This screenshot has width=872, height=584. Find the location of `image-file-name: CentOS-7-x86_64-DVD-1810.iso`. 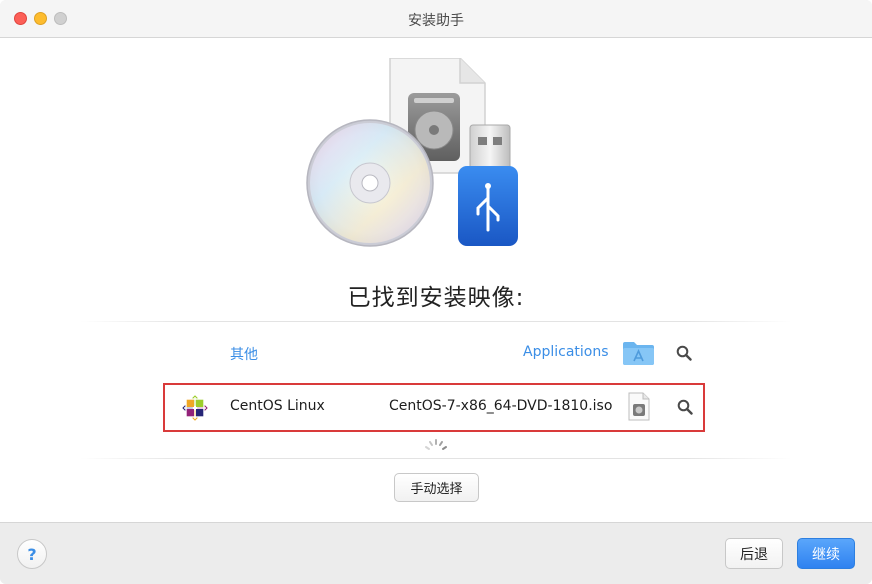

image-file-name: CentOS-7-x86_64-DVD-1810.iso is located at coordinates (501, 406).